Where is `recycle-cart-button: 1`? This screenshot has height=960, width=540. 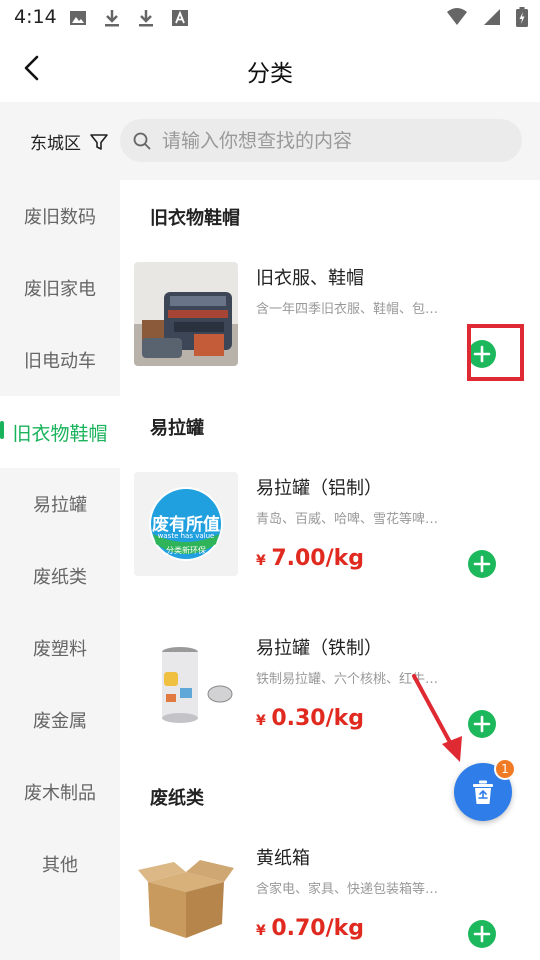
recycle-cart-button: 1 is located at coordinates (485, 789).